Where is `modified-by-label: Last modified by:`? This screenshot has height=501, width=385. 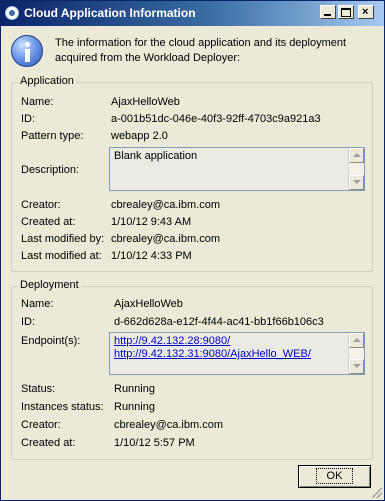 modified-by-label: Last modified by: is located at coordinates (63, 239).